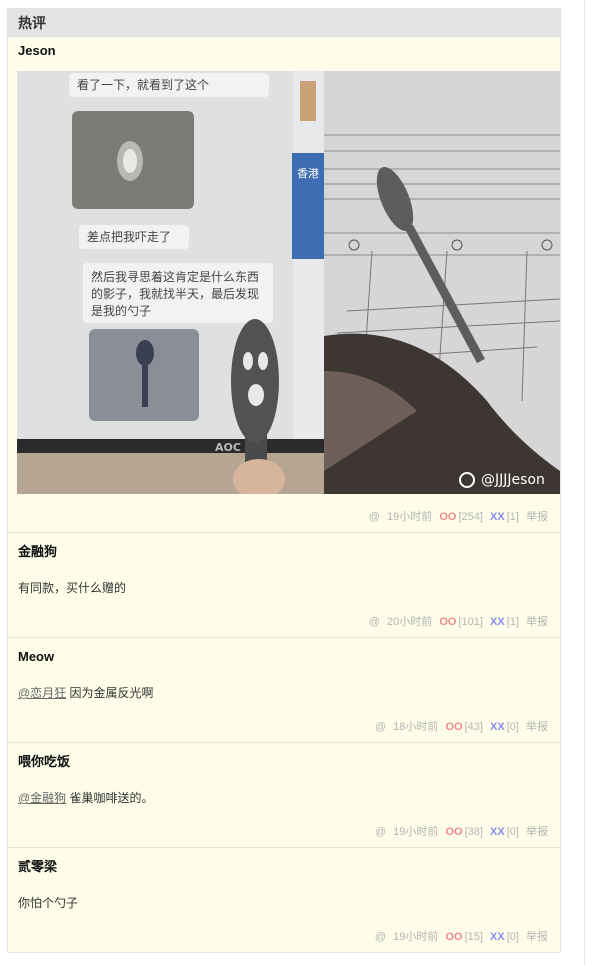 The image size is (590, 965). Describe the element at coordinates (284, 47) in the screenshot. I see `comment-author: Jeson` at that location.